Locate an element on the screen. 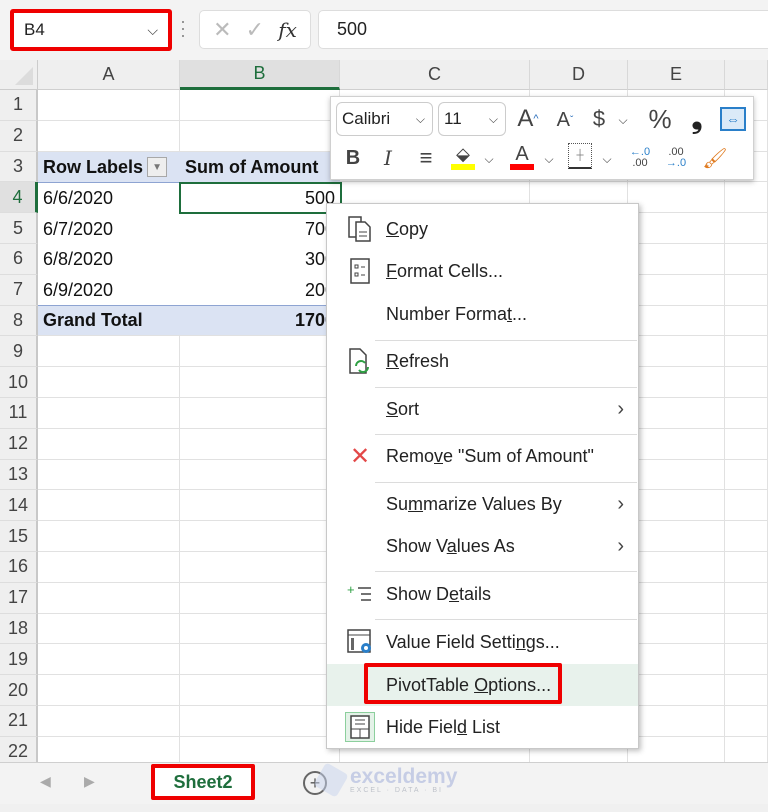 The image size is (768, 812). font-size-select: 11 ⌵ is located at coordinates (472, 119).